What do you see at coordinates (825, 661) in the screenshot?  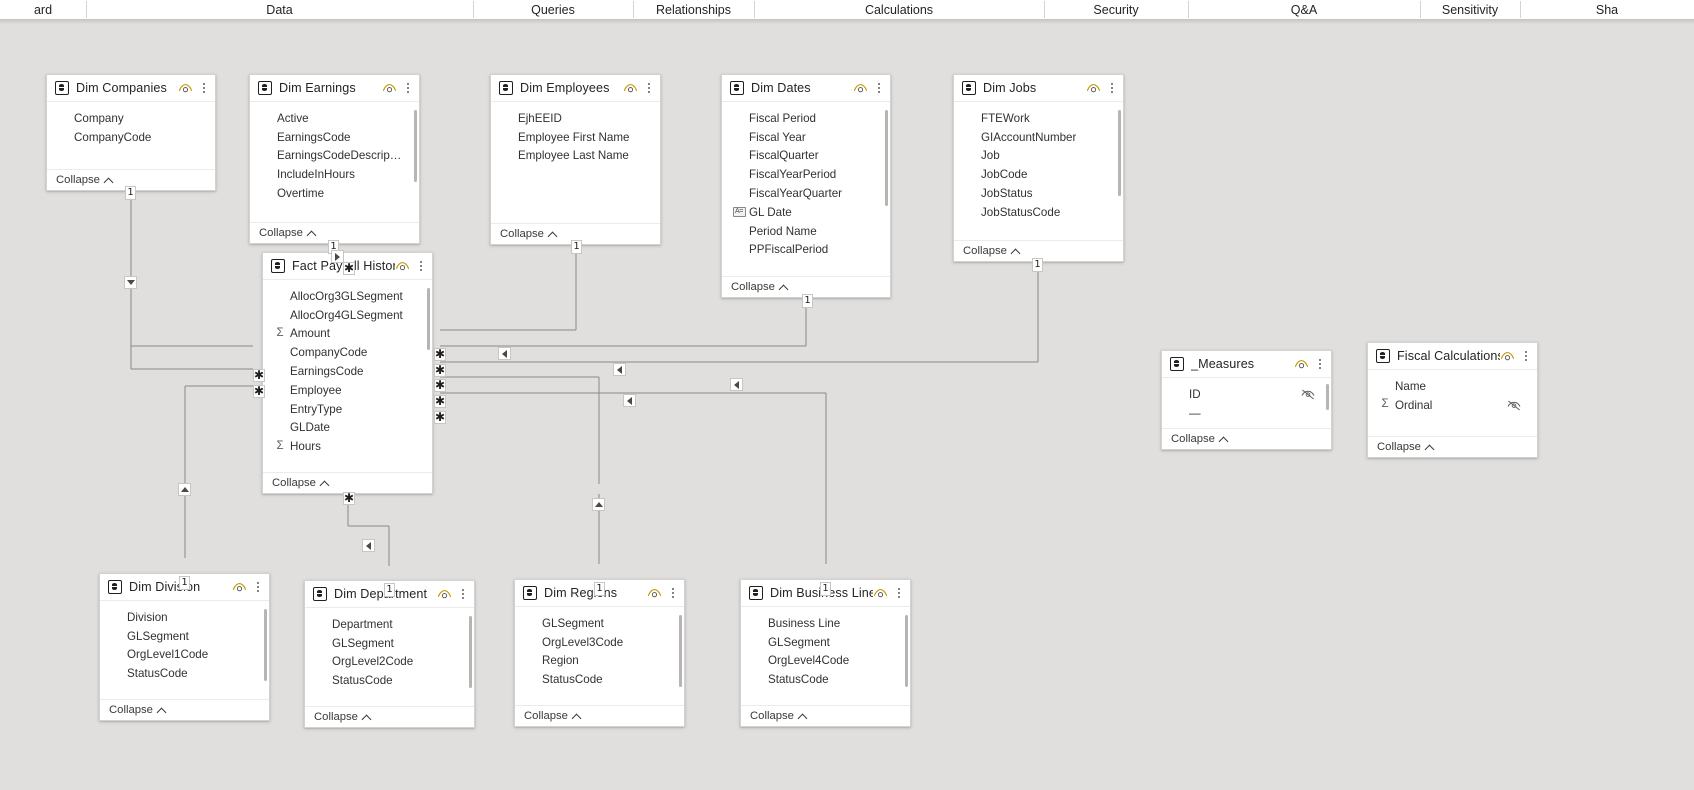 I see `field-row: OrgLevel4Code` at bounding box center [825, 661].